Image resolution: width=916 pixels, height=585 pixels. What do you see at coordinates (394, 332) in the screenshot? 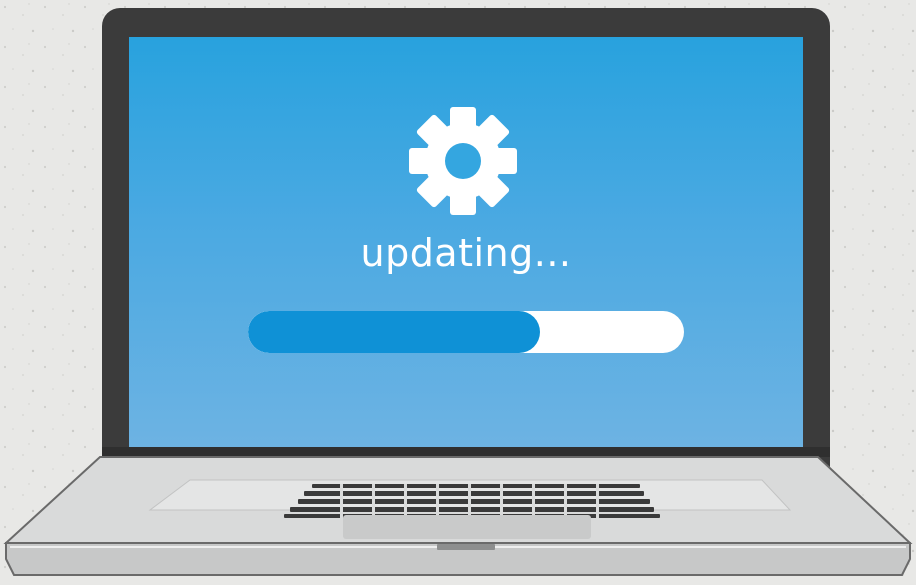
I see `progress-bar-fill` at bounding box center [394, 332].